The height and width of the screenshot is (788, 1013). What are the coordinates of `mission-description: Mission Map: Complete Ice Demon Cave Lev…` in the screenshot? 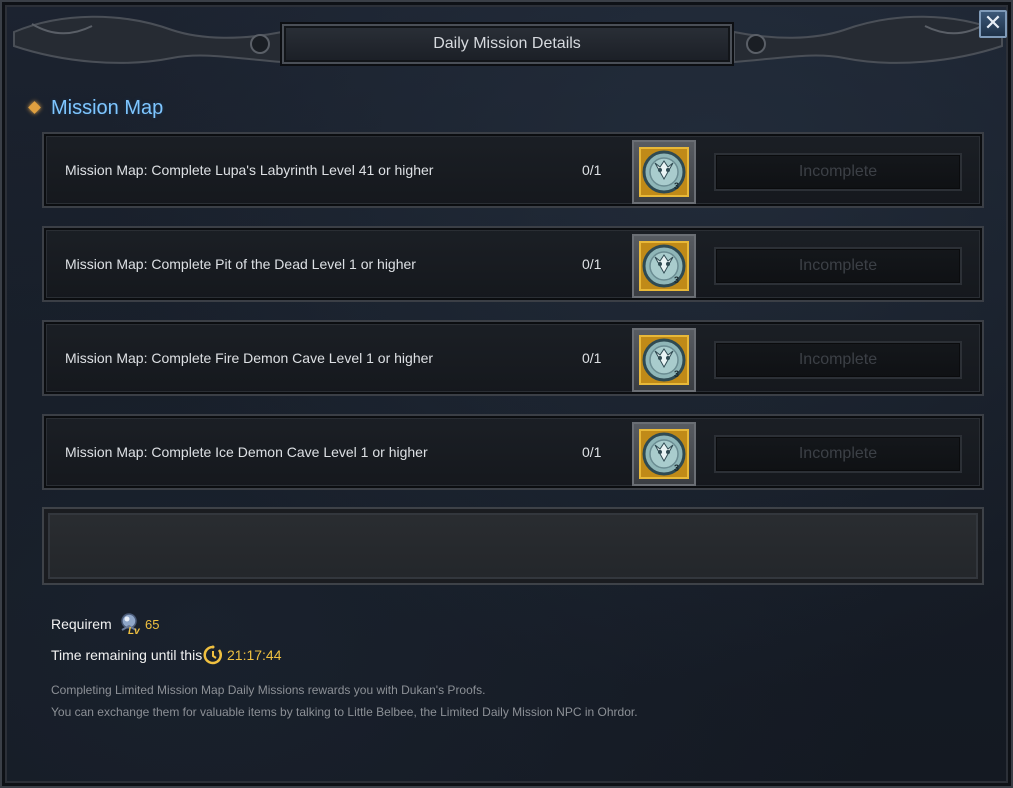 It's located at (246, 452).